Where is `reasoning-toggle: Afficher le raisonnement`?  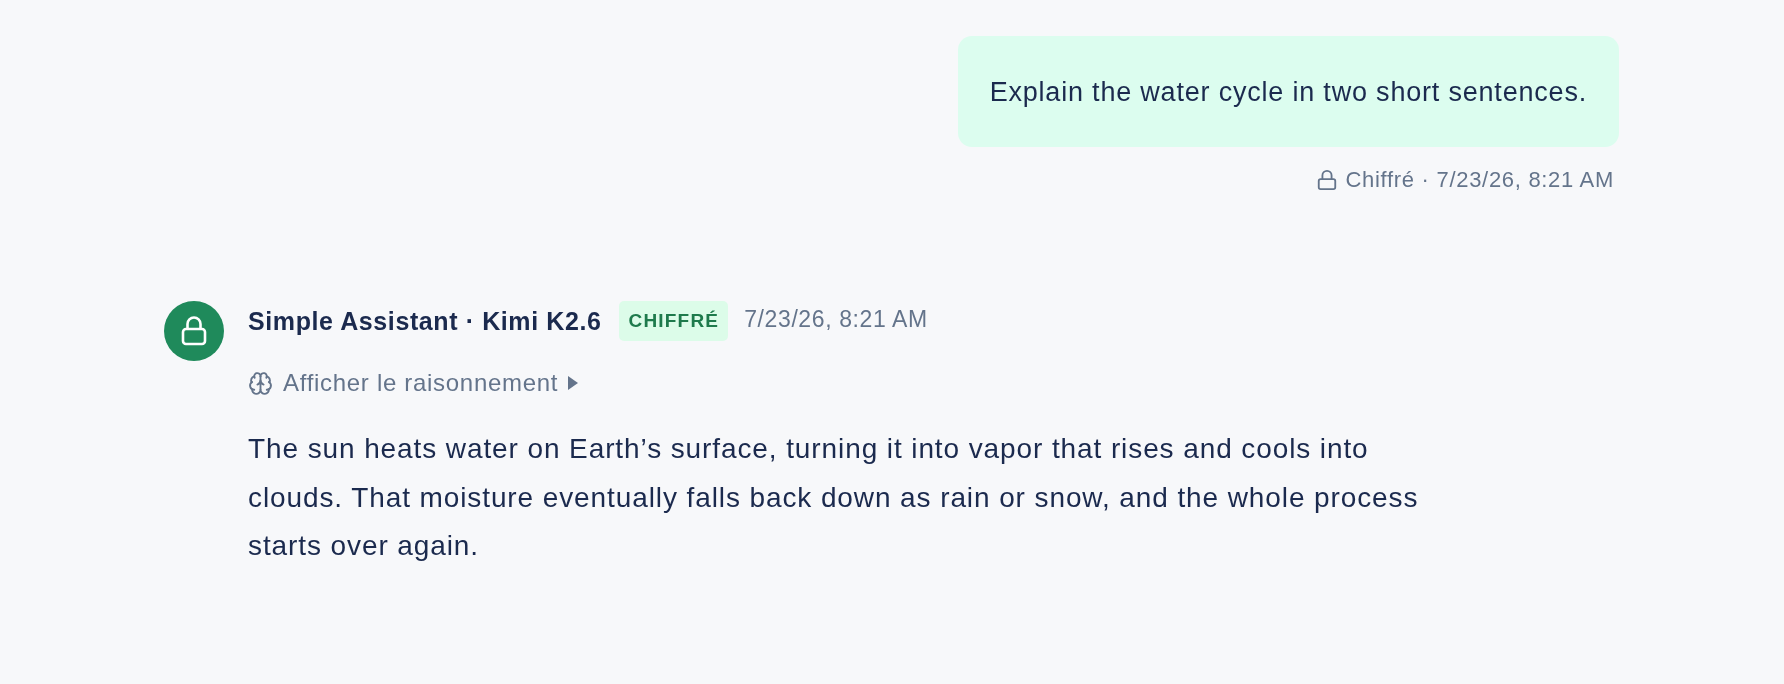 reasoning-toggle: Afficher le raisonnement is located at coordinates (413, 383).